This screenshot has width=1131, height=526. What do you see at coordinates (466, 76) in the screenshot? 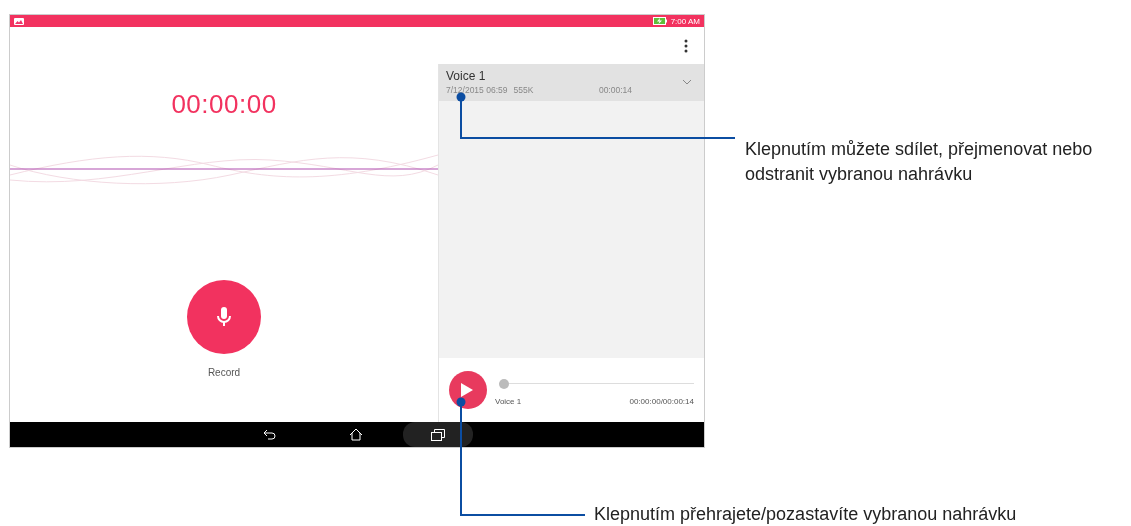
I see `recording-name: Voice 1` at bounding box center [466, 76].